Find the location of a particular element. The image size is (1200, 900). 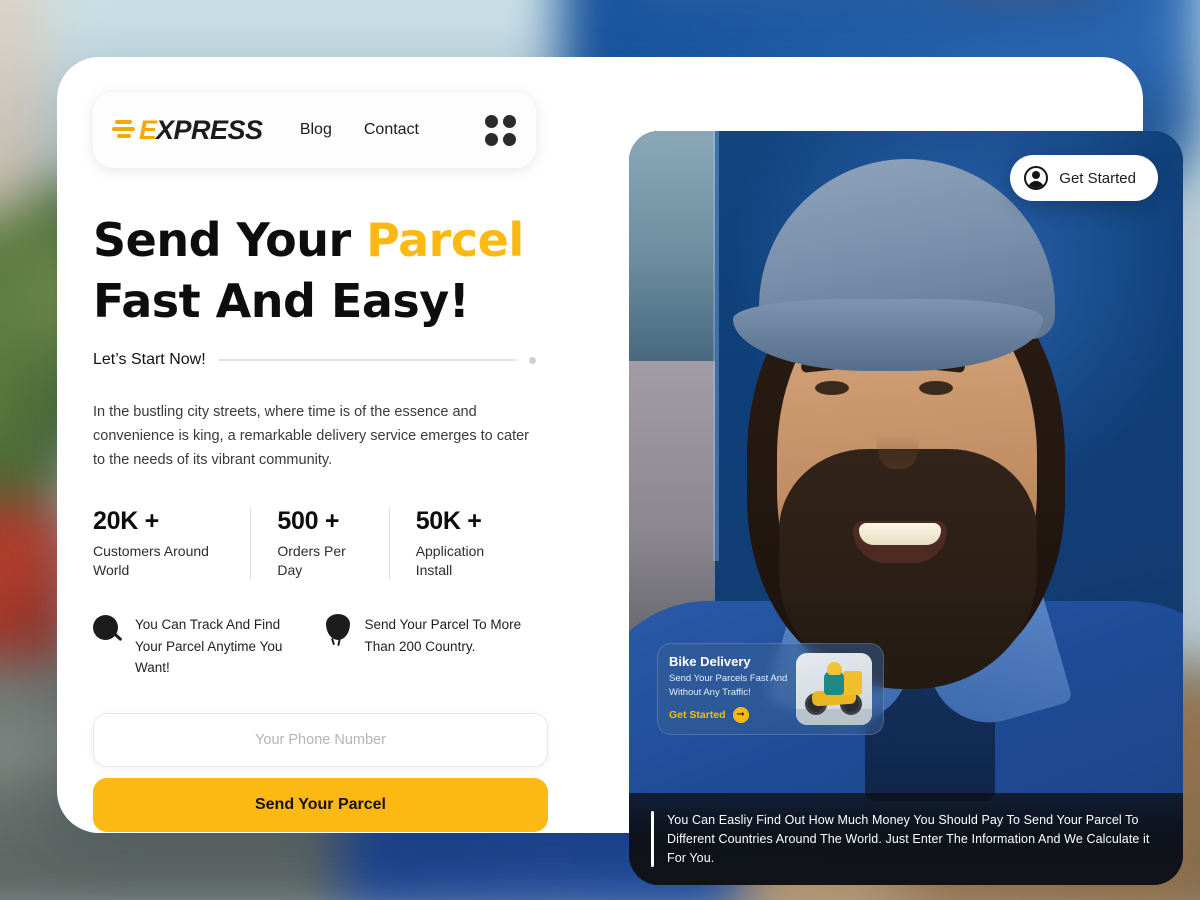

background-van-roof is located at coordinates (890, 10).